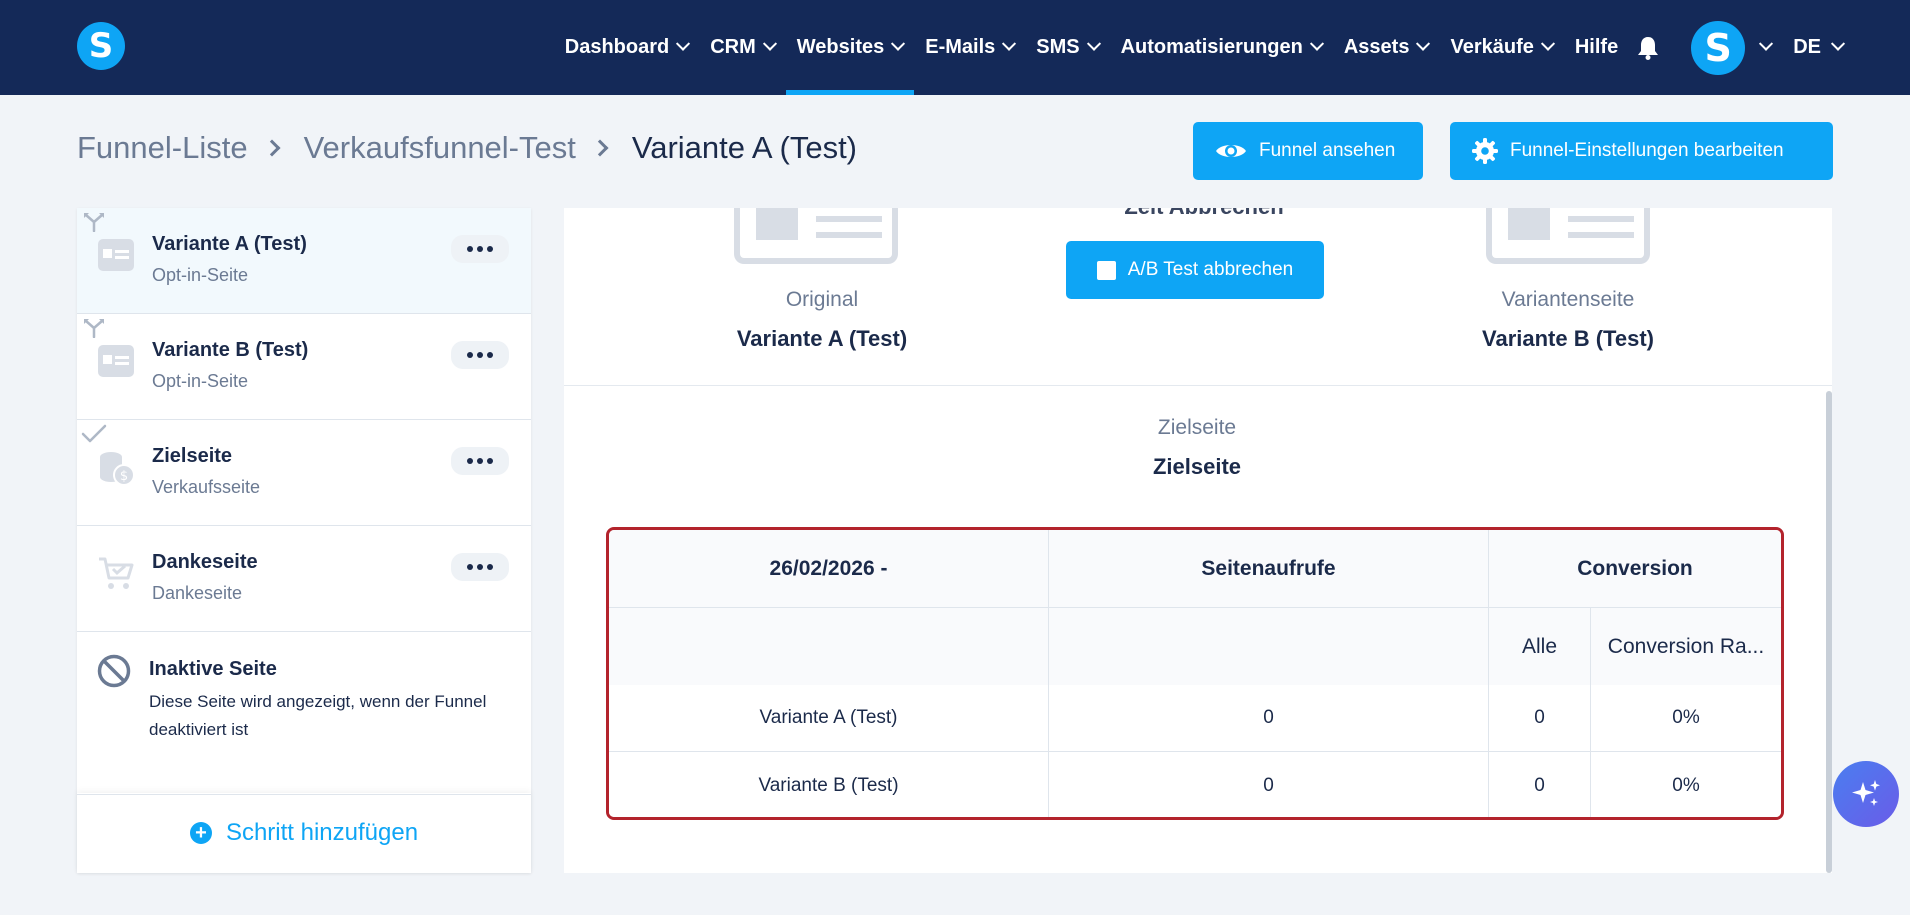  I want to click on conversion-rate-cell: 0%, so click(1686, 785).